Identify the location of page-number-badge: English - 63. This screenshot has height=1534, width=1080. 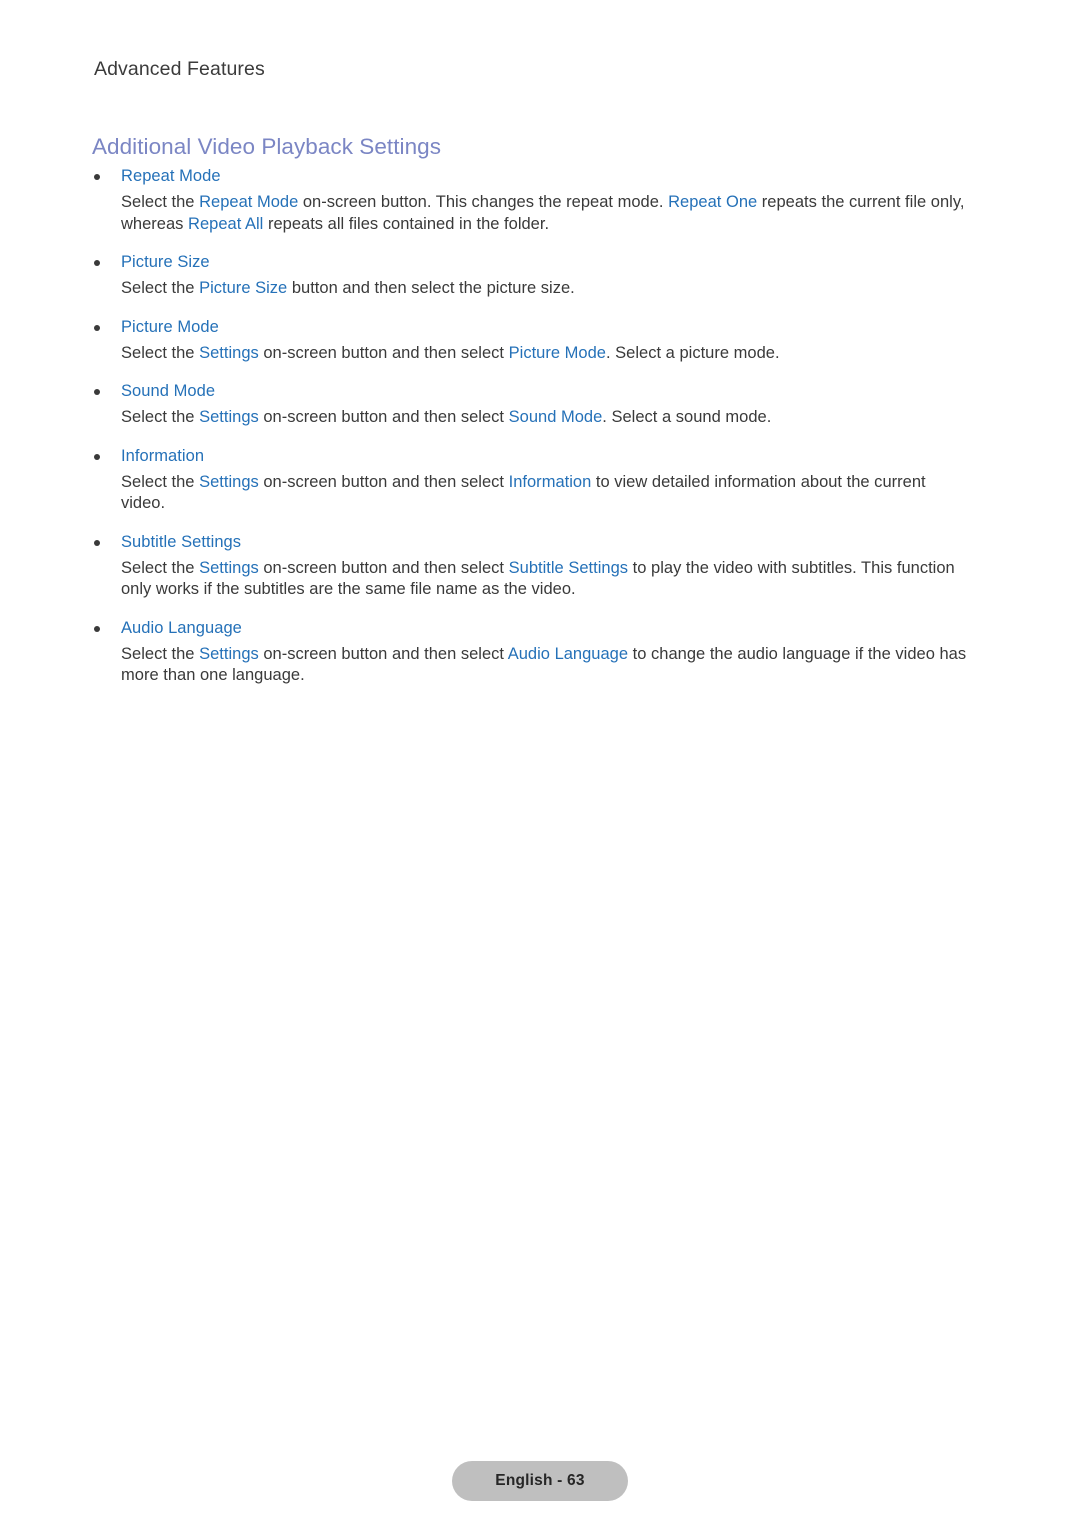
(540, 1481).